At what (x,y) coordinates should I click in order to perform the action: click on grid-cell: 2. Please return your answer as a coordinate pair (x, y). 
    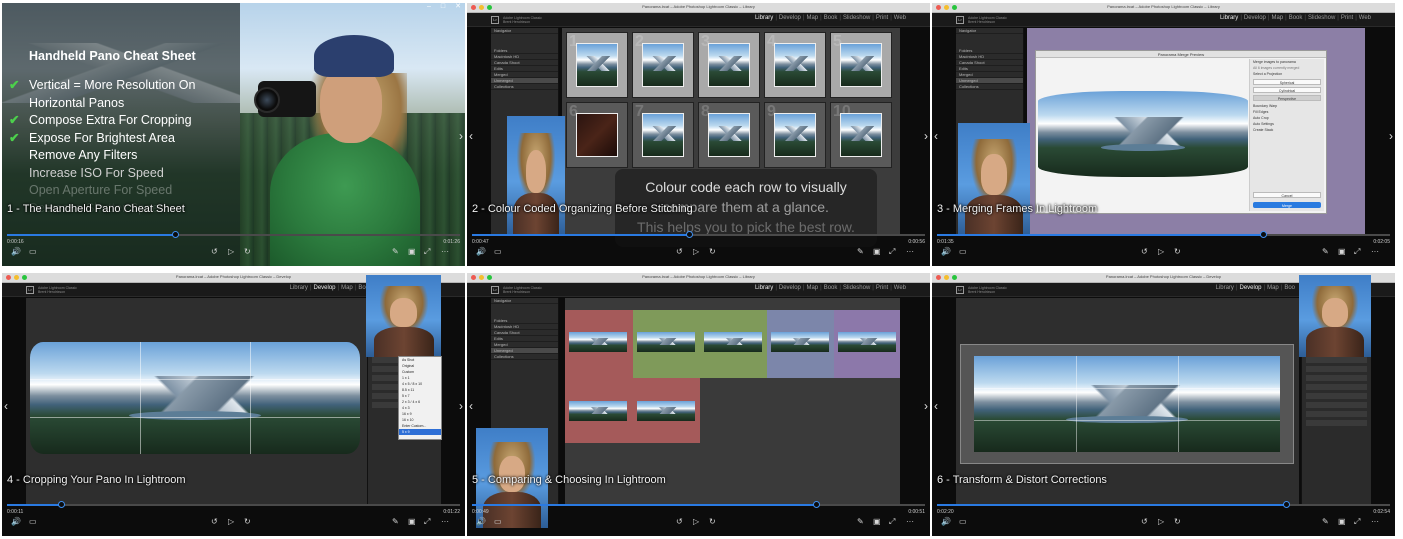
    Looking at the image, I should click on (663, 65).